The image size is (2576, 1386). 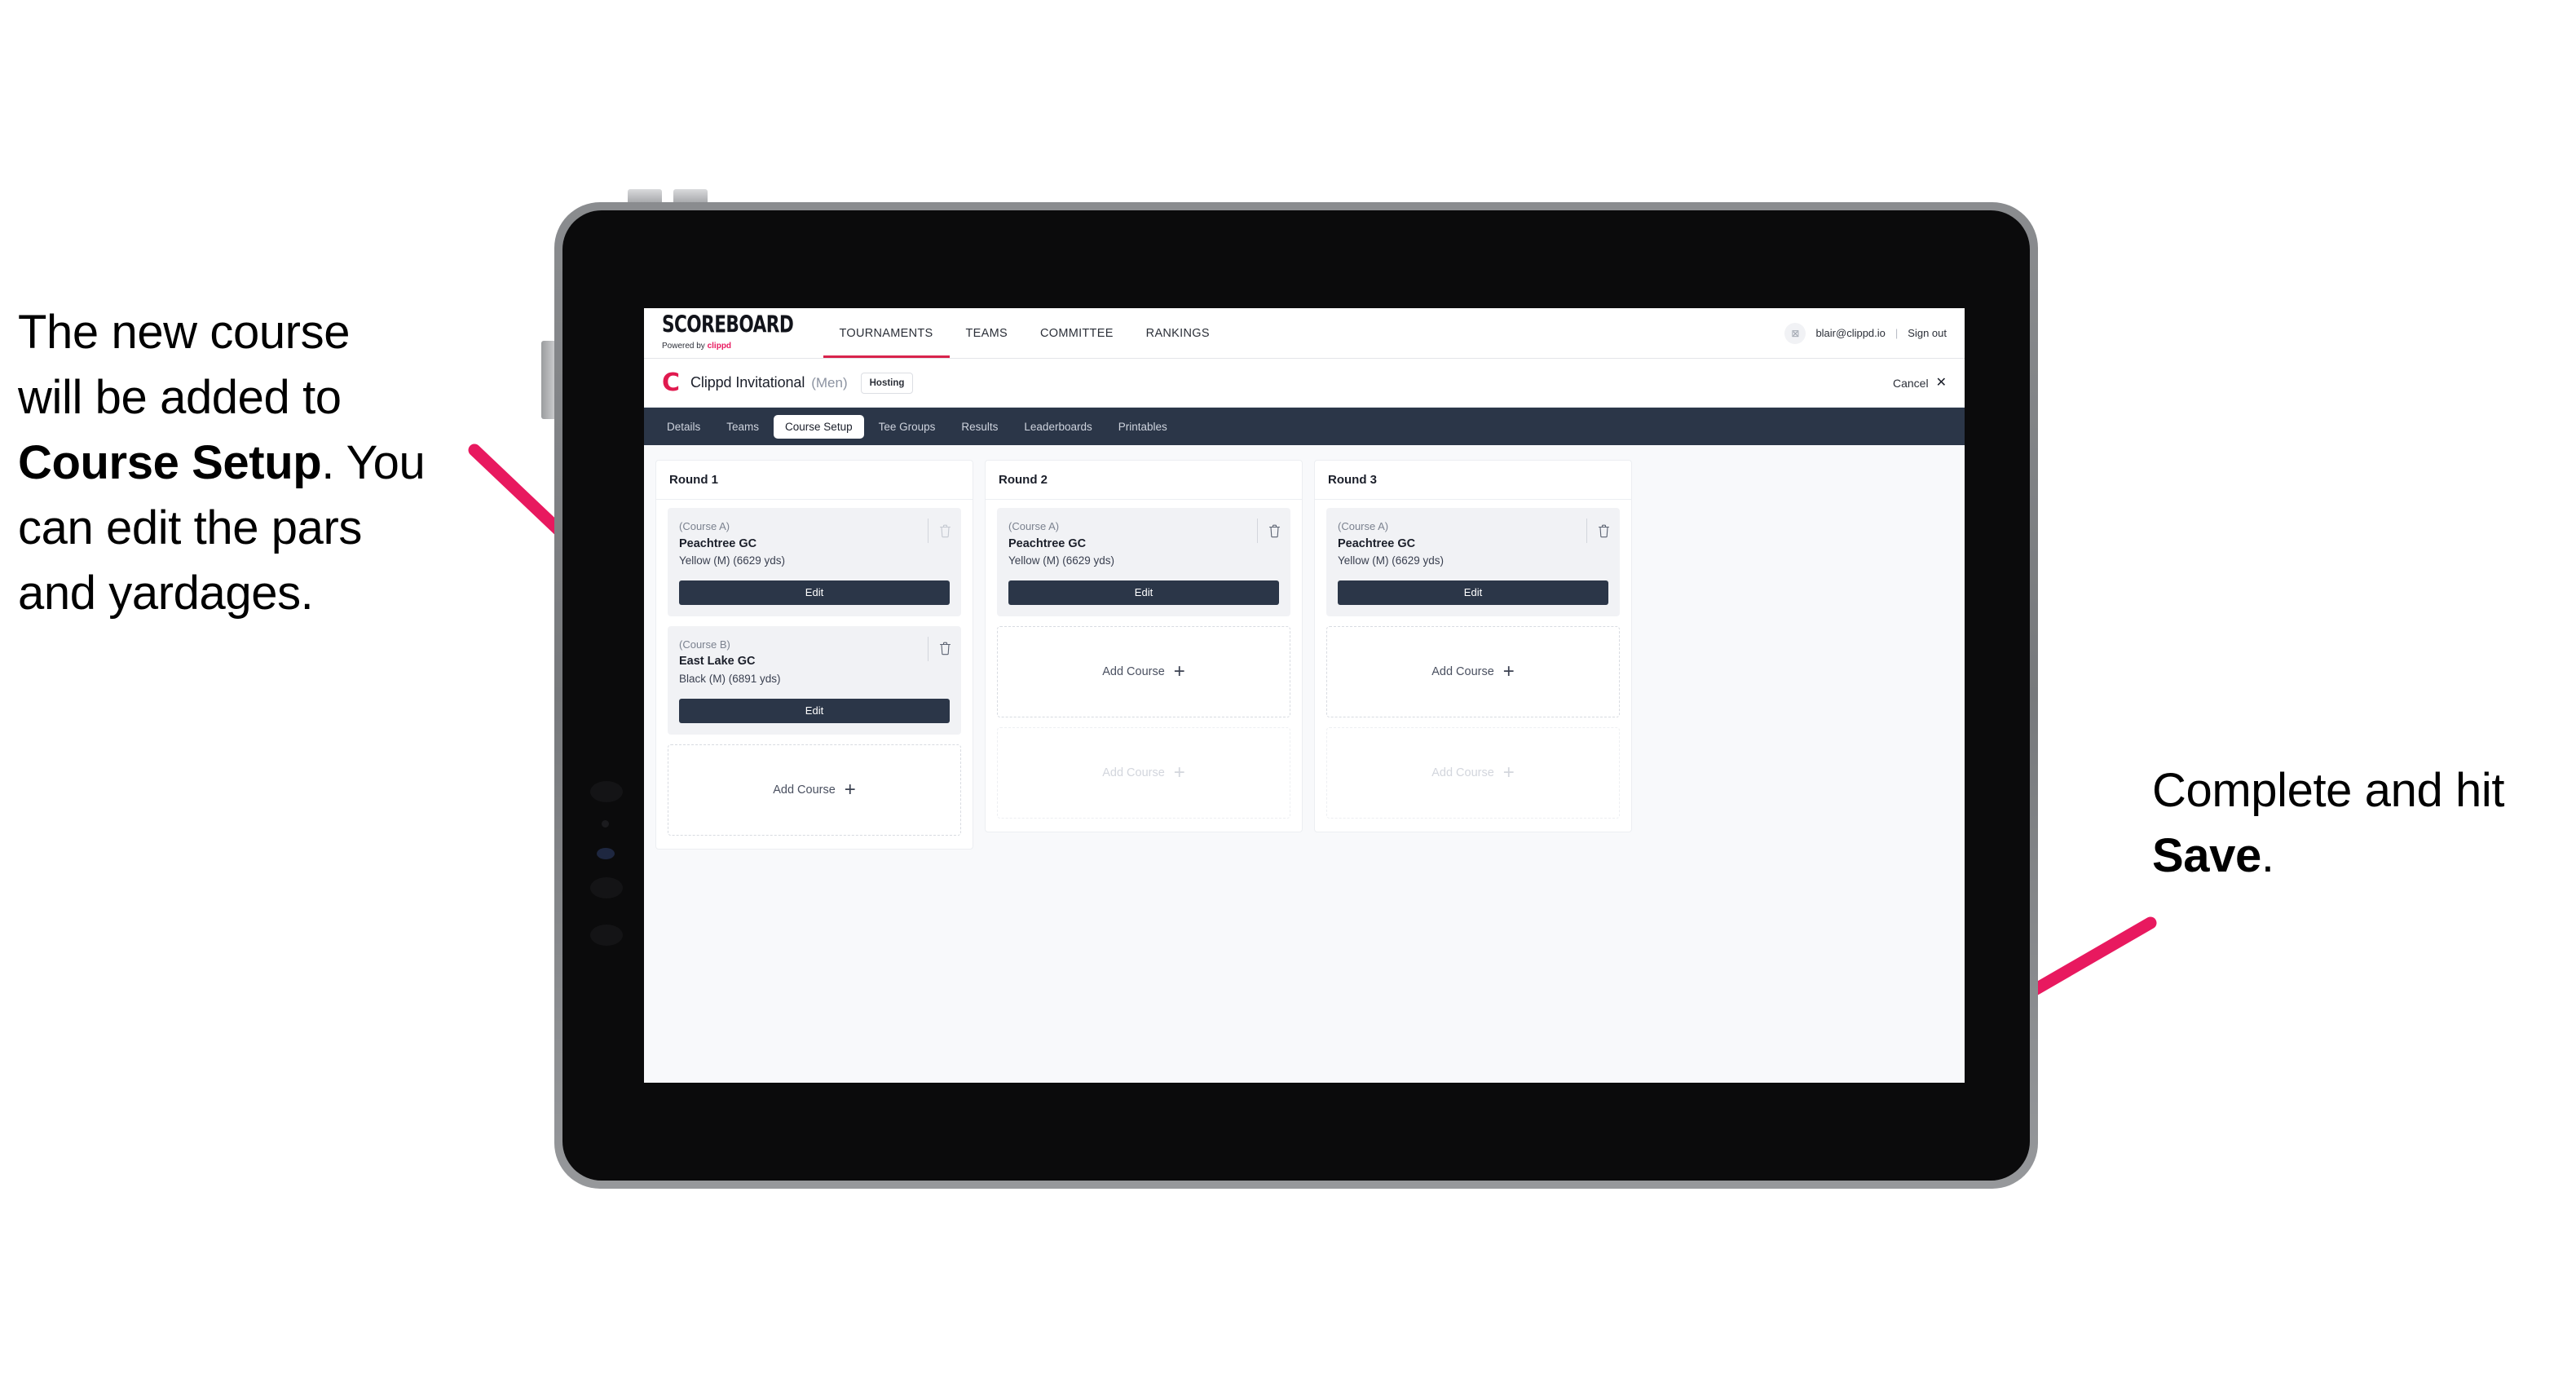 What do you see at coordinates (2206, 856) in the screenshot?
I see `annotation-right-bold: Save` at bounding box center [2206, 856].